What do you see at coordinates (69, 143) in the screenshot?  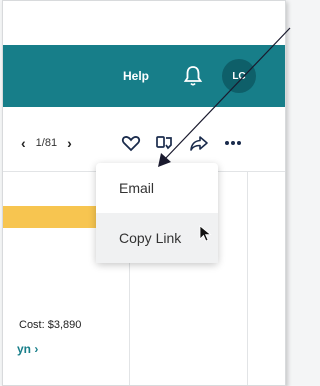 I see `next-button: ›` at bounding box center [69, 143].